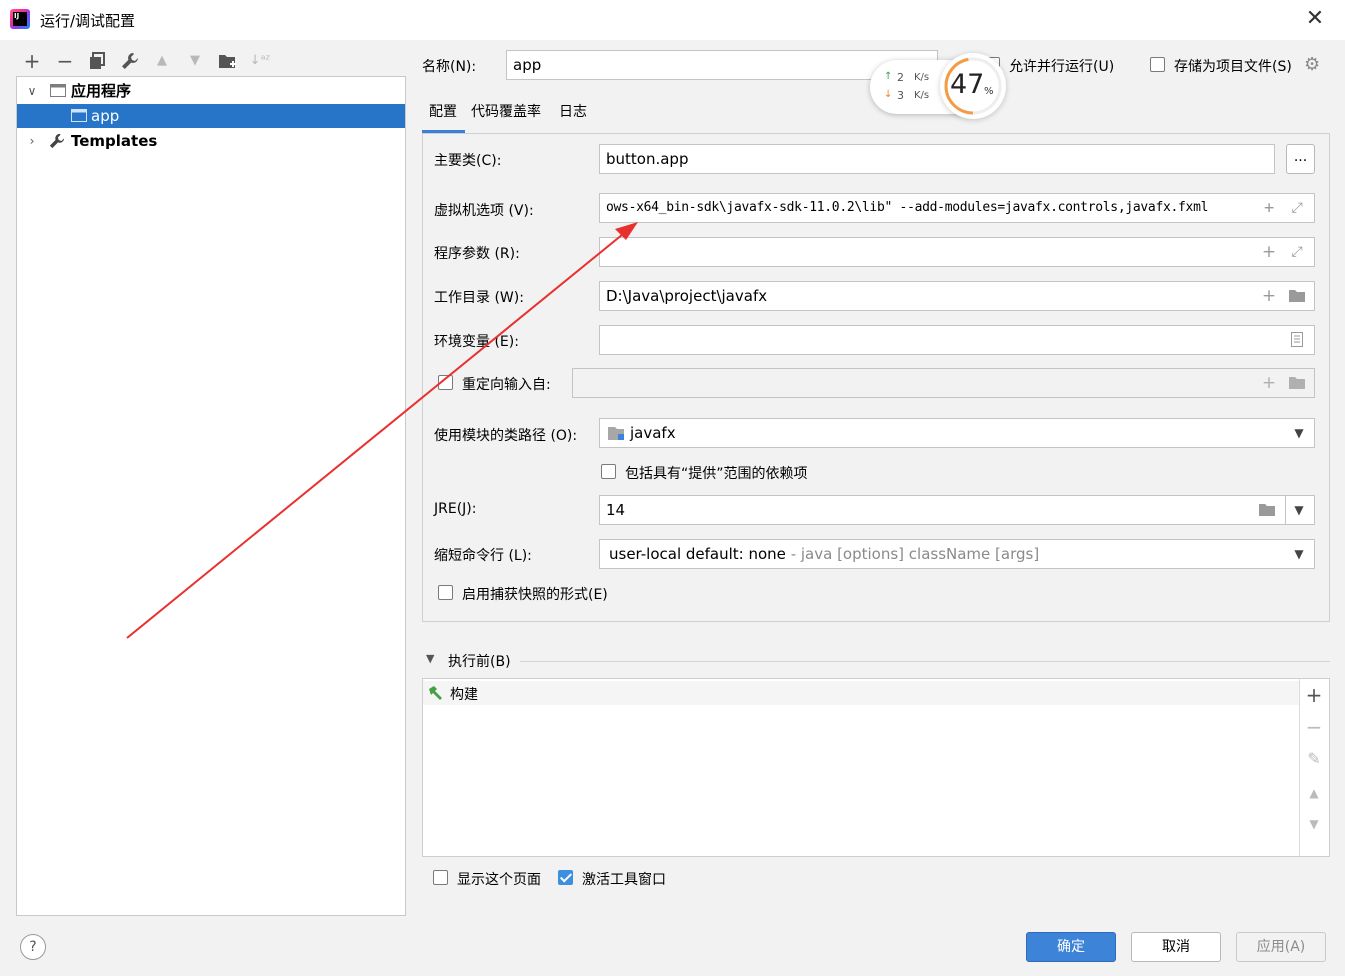  Describe the element at coordinates (697, 554) in the screenshot. I see `shorten-cmd-value: user-local default: none` at that location.